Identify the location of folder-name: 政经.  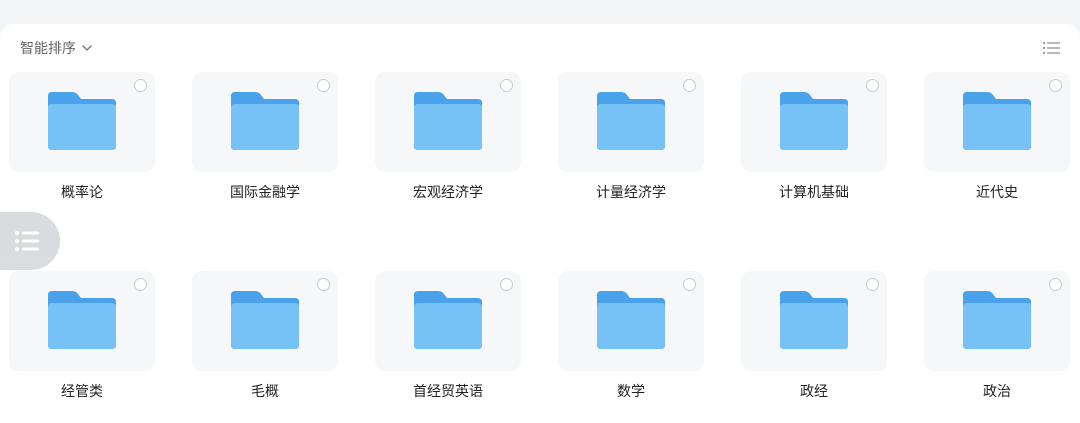
(814, 392).